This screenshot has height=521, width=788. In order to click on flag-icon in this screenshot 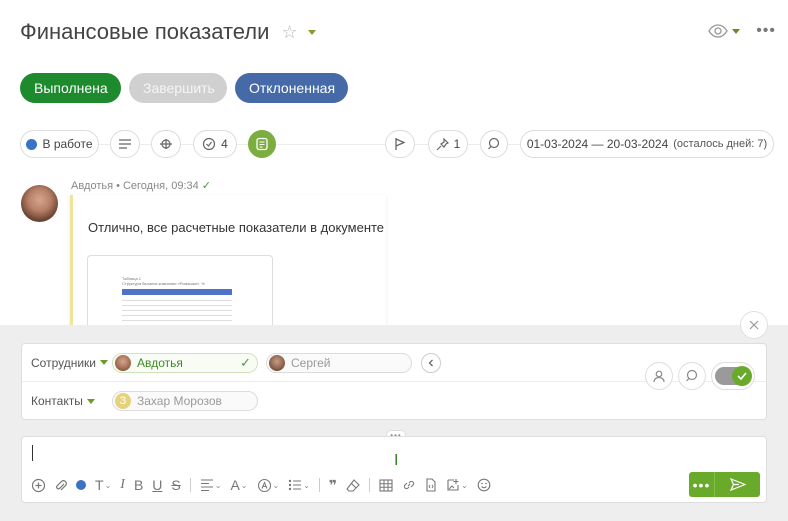, I will do `click(400, 144)`.